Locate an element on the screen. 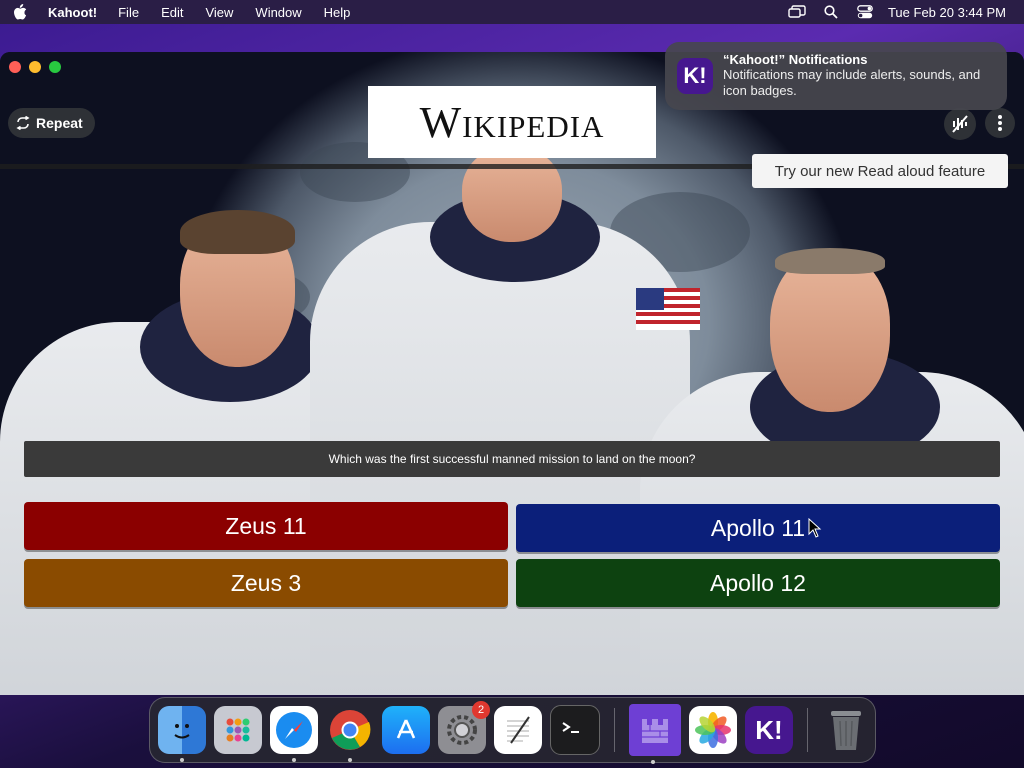  answer-button-1: Zeus 11 is located at coordinates (266, 526).